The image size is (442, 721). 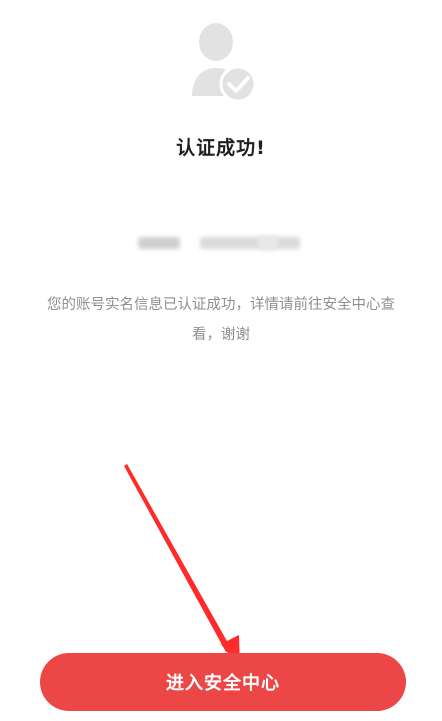 I want to click on masked-account-info, so click(x=221, y=243).